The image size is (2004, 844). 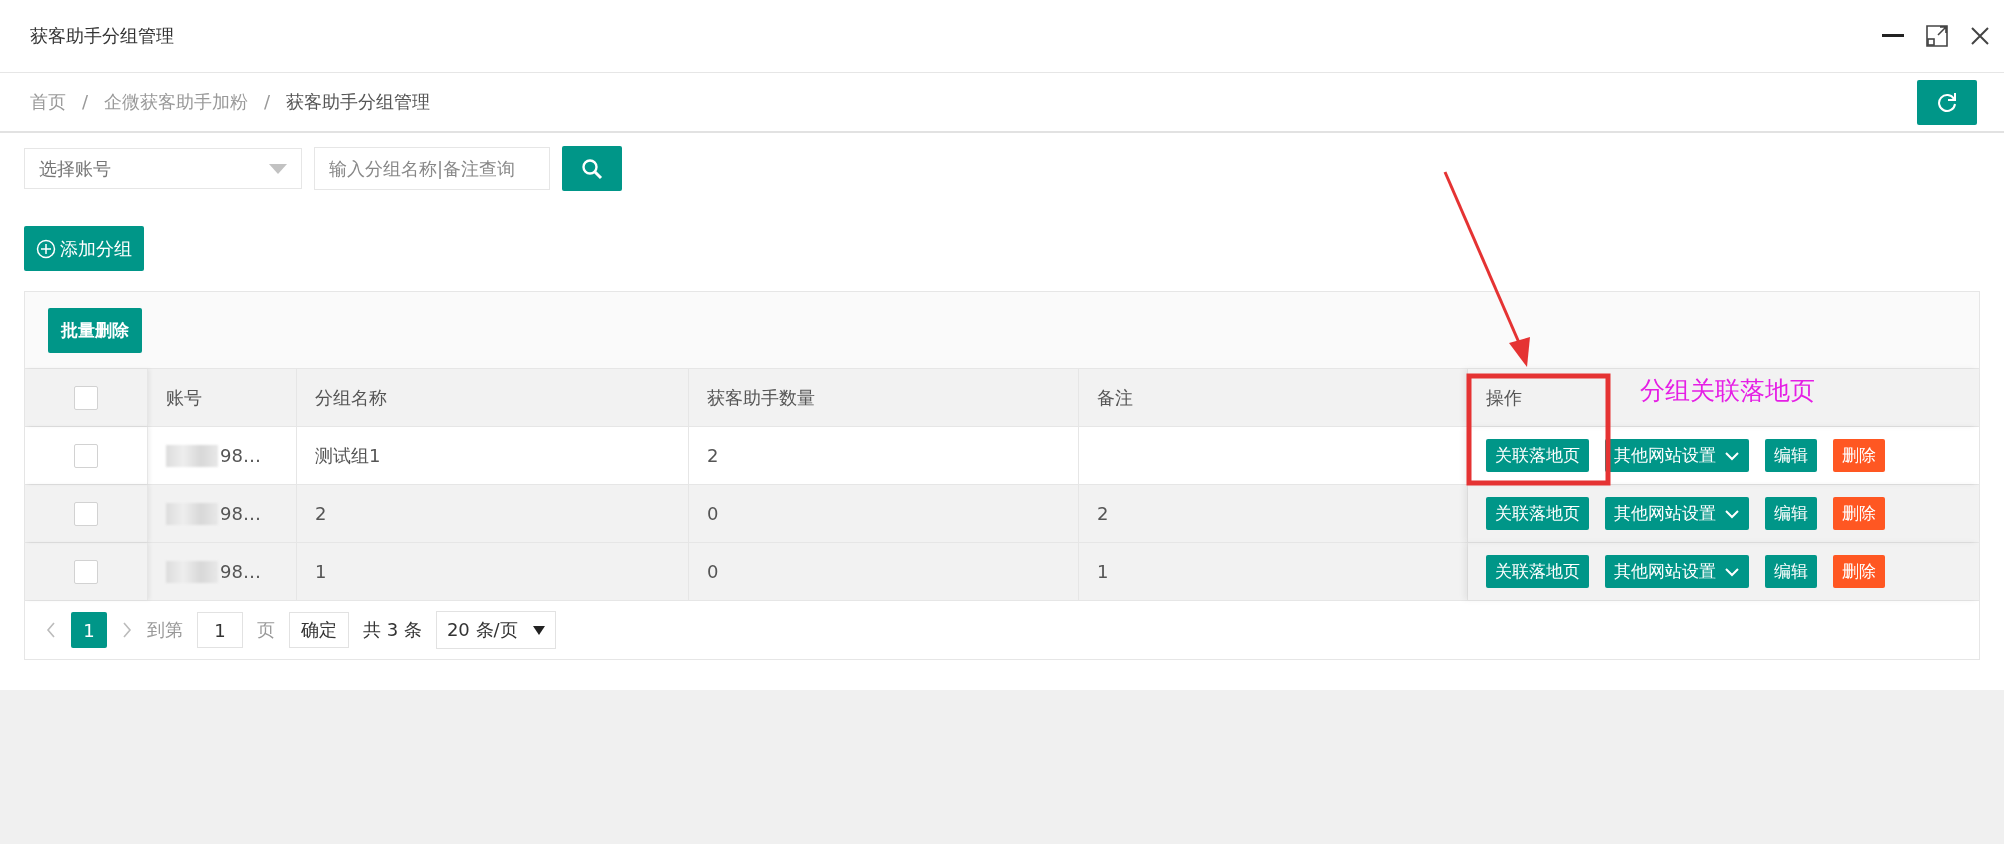 I want to click on breadcrumb-link: 获客助手分组管理, so click(x=358, y=101).